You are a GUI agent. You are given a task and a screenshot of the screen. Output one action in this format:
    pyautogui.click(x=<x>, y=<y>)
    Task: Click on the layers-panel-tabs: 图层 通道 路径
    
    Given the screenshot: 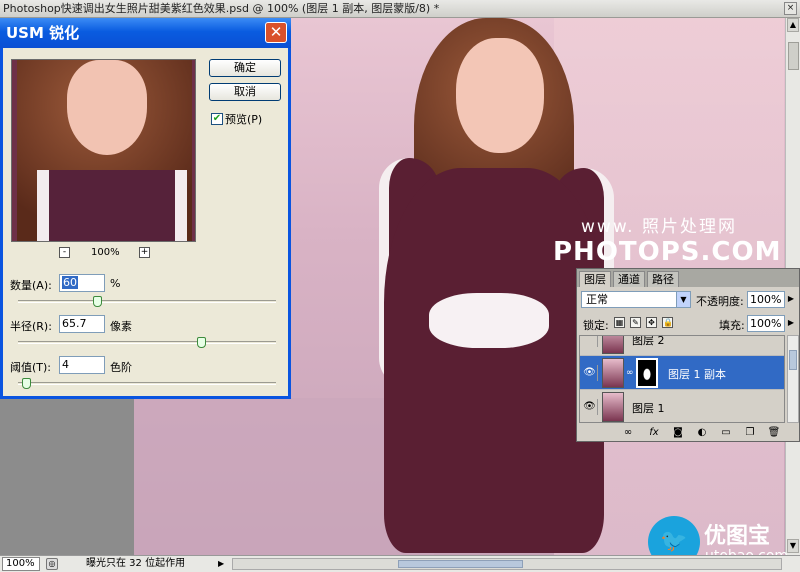 What is the action you would take?
    pyautogui.click(x=688, y=278)
    